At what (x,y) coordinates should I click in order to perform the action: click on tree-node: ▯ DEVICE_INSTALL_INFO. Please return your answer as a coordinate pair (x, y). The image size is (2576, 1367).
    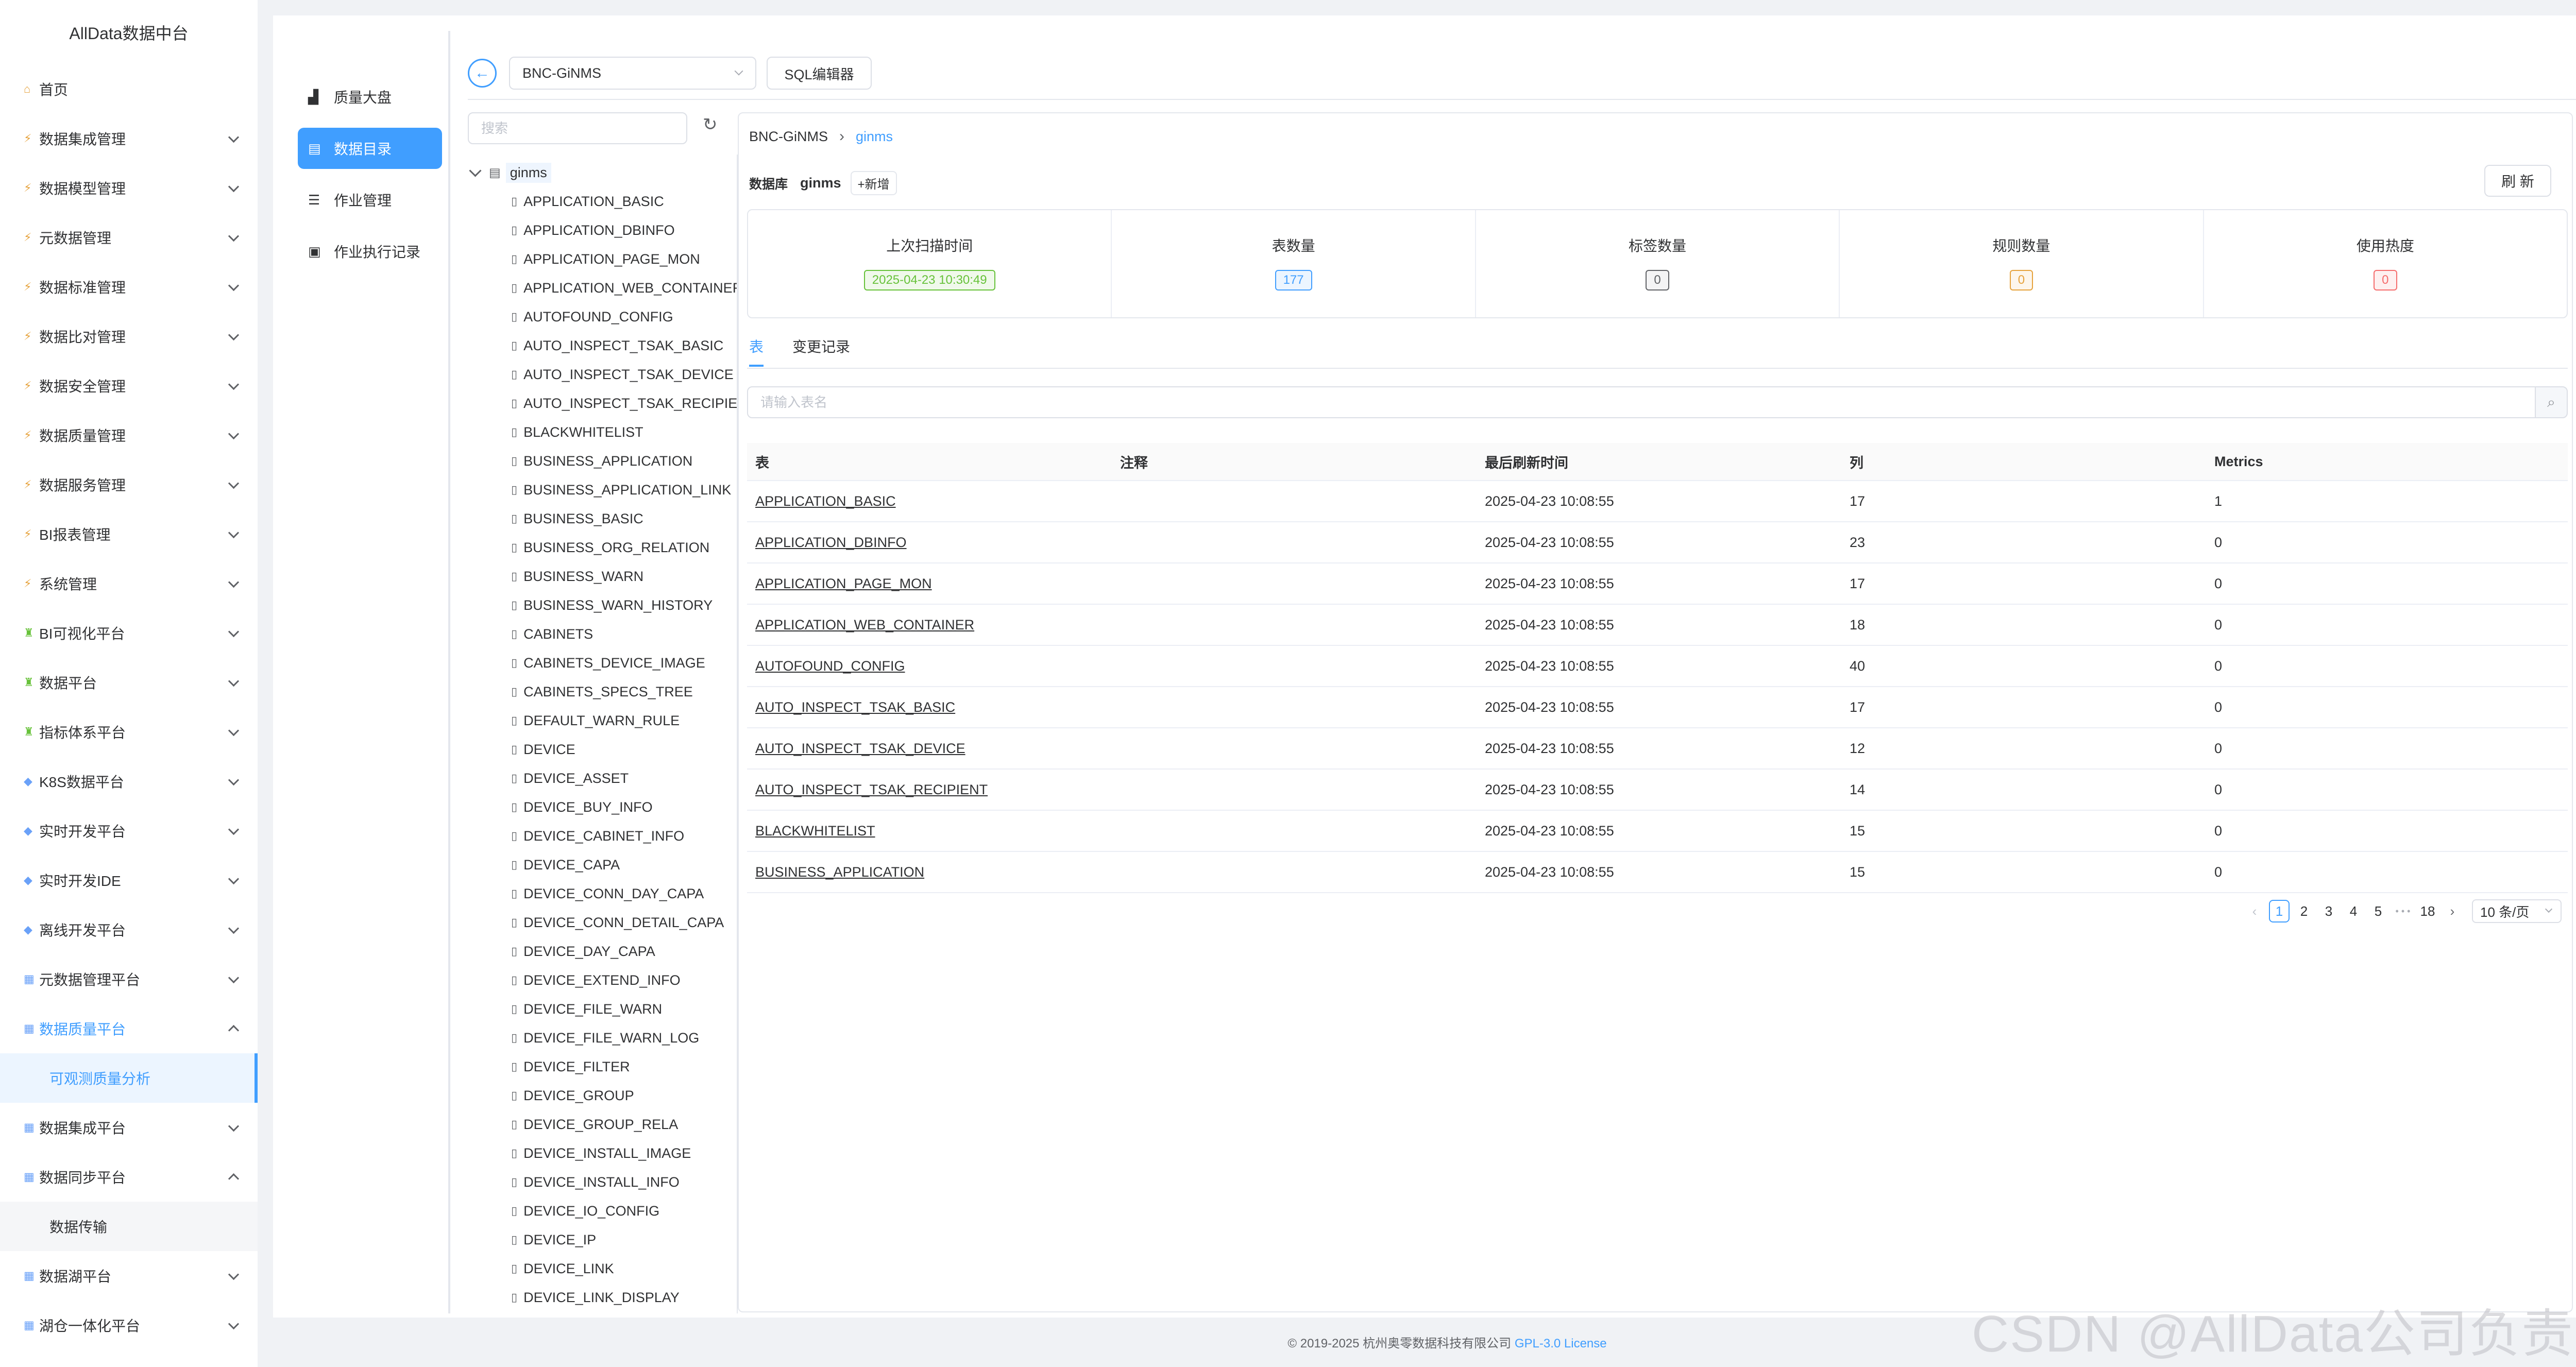
    Looking at the image, I should click on (595, 1182).